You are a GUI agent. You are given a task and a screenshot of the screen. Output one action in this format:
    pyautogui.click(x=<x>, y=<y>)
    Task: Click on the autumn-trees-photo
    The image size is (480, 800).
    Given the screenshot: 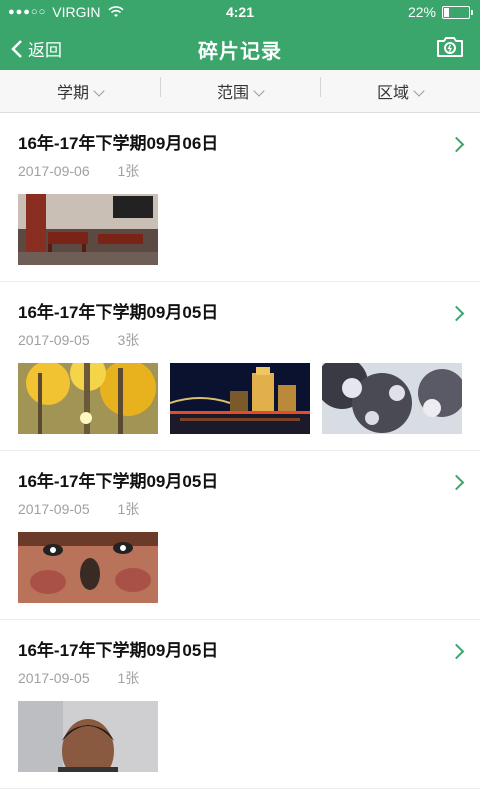 What is the action you would take?
    pyautogui.click(x=88, y=398)
    